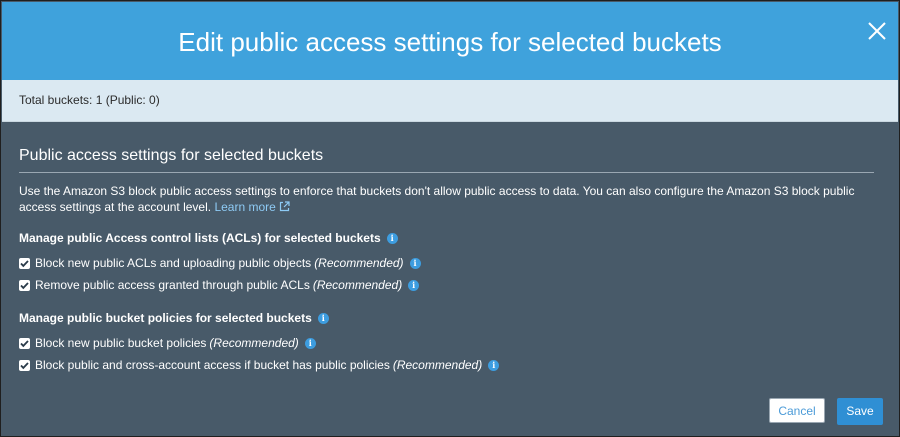  What do you see at coordinates (245, 207) in the screenshot?
I see `learn-more-label: Learn more` at bounding box center [245, 207].